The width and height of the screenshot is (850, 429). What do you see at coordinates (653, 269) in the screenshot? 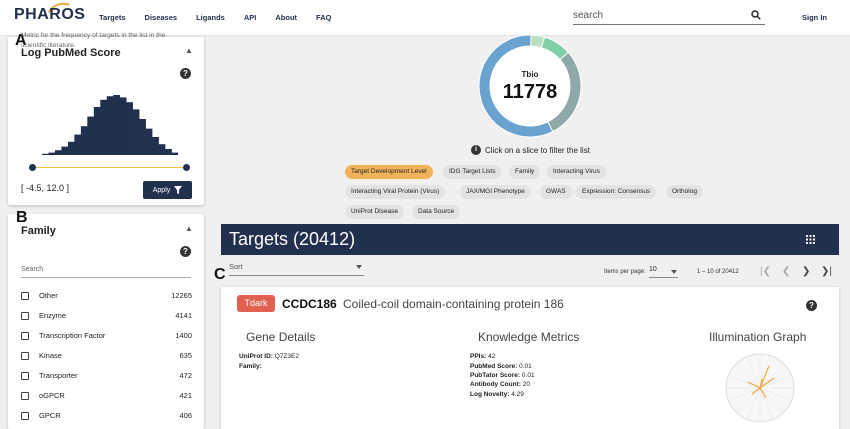
I see `items-per-page-value: 10` at bounding box center [653, 269].